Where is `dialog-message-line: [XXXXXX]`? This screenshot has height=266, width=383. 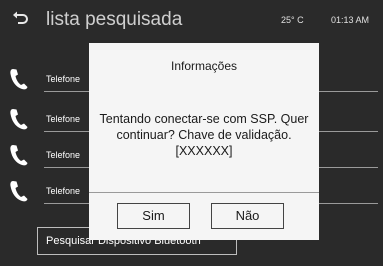
dialog-message-line: [XXXXXX] is located at coordinates (204, 151).